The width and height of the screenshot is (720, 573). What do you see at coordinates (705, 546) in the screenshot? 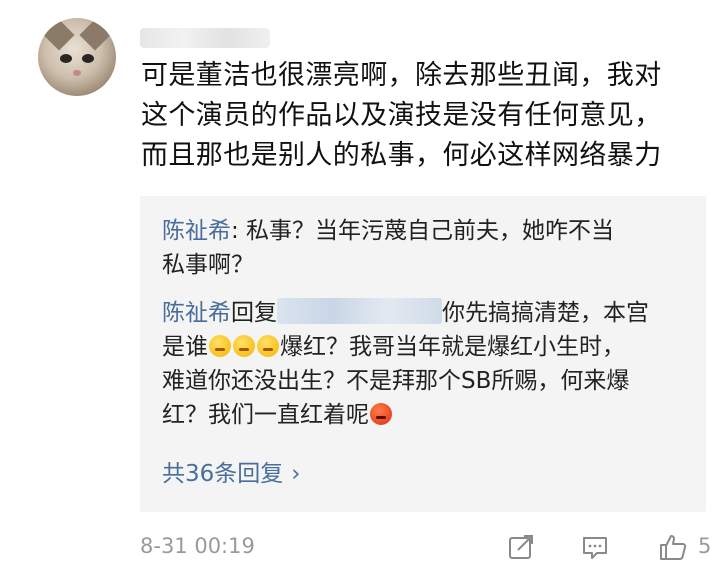
I see `like-count: 5` at bounding box center [705, 546].